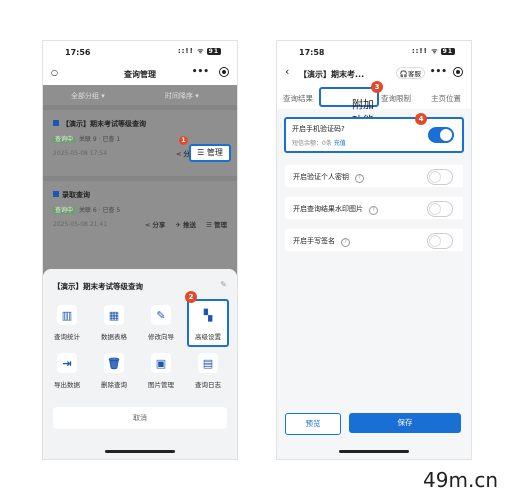  Describe the element at coordinates (313, 424) in the screenshot. I see `preview-button: 预览` at that location.